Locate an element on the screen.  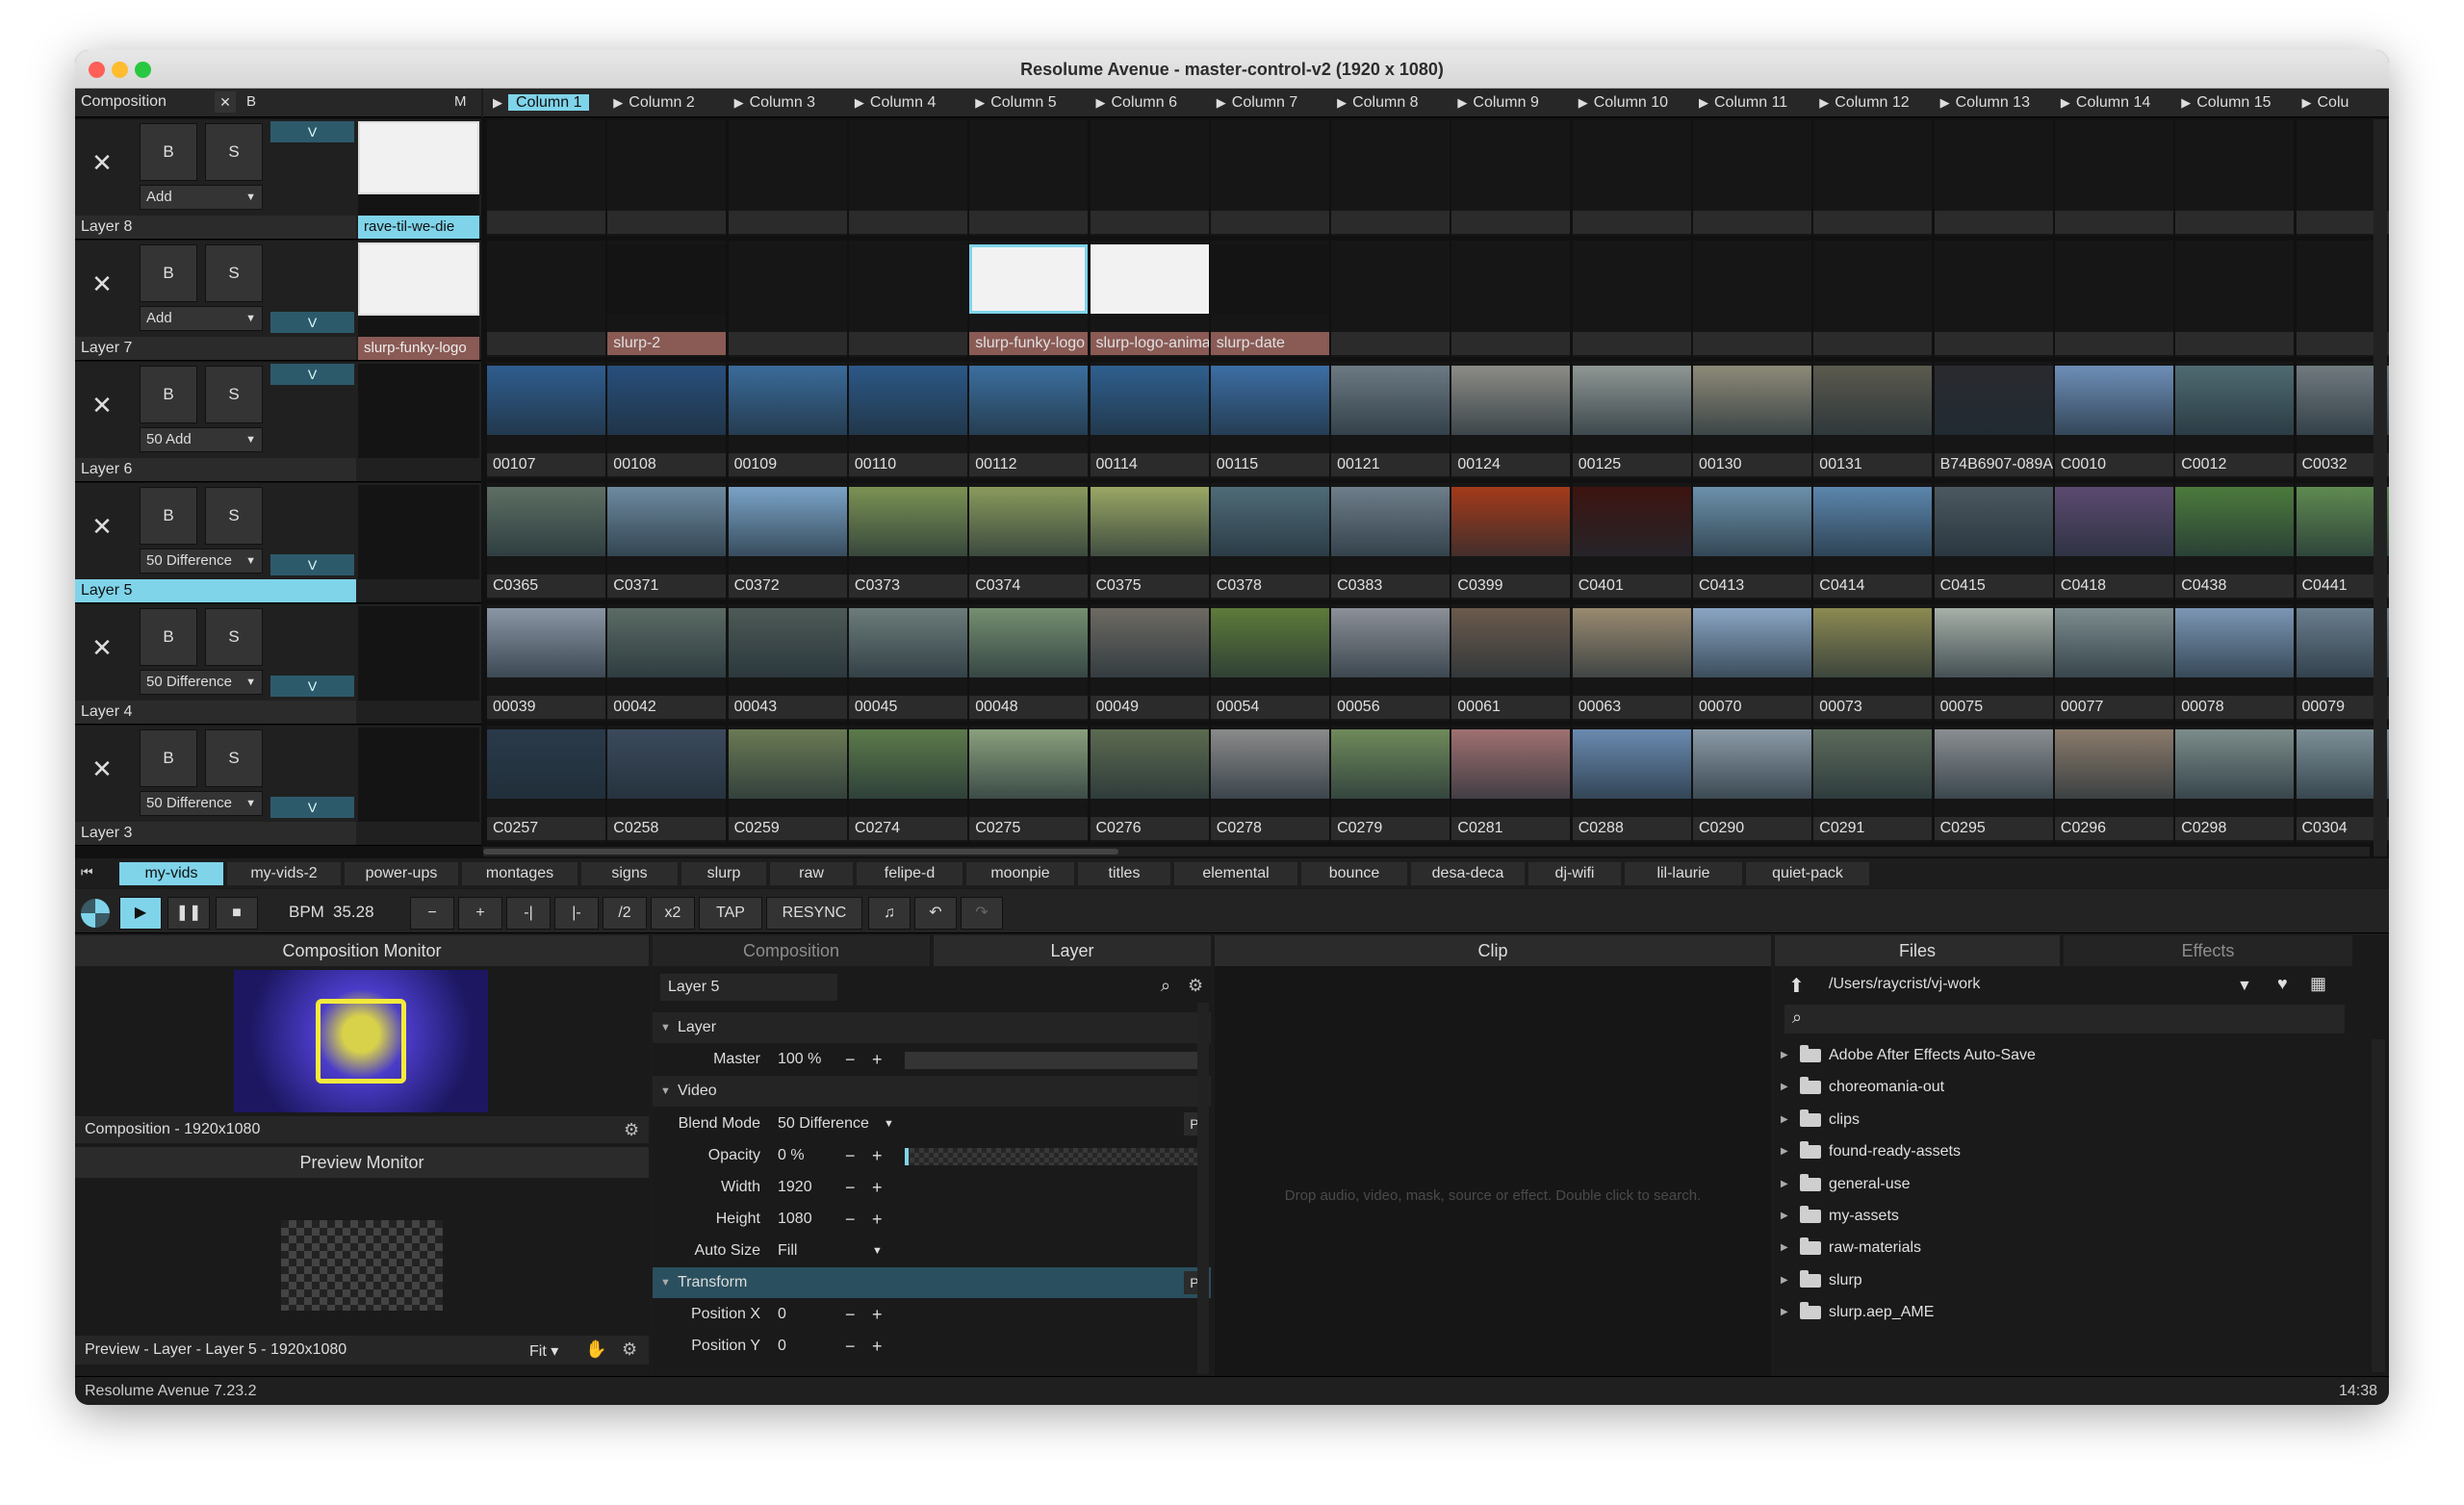
deck-tab-quiet-pack: quiet-pack is located at coordinates (1807, 874).